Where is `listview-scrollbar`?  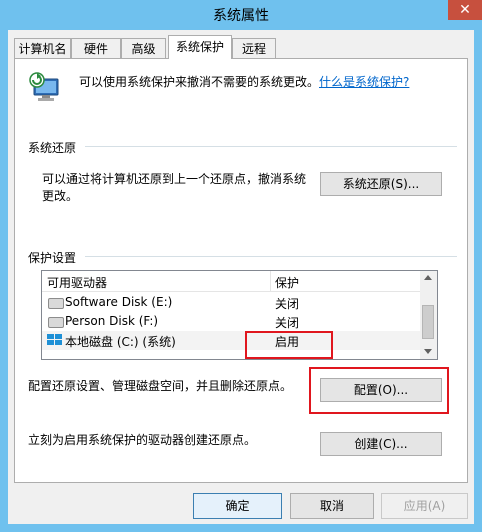 listview-scrollbar is located at coordinates (428, 315).